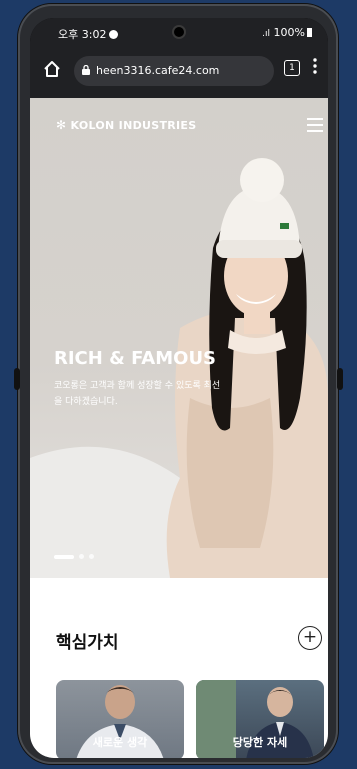  Describe the element at coordinates (260, 742) in the screenshot. I see `card-label: 당당한 자세` at that location.